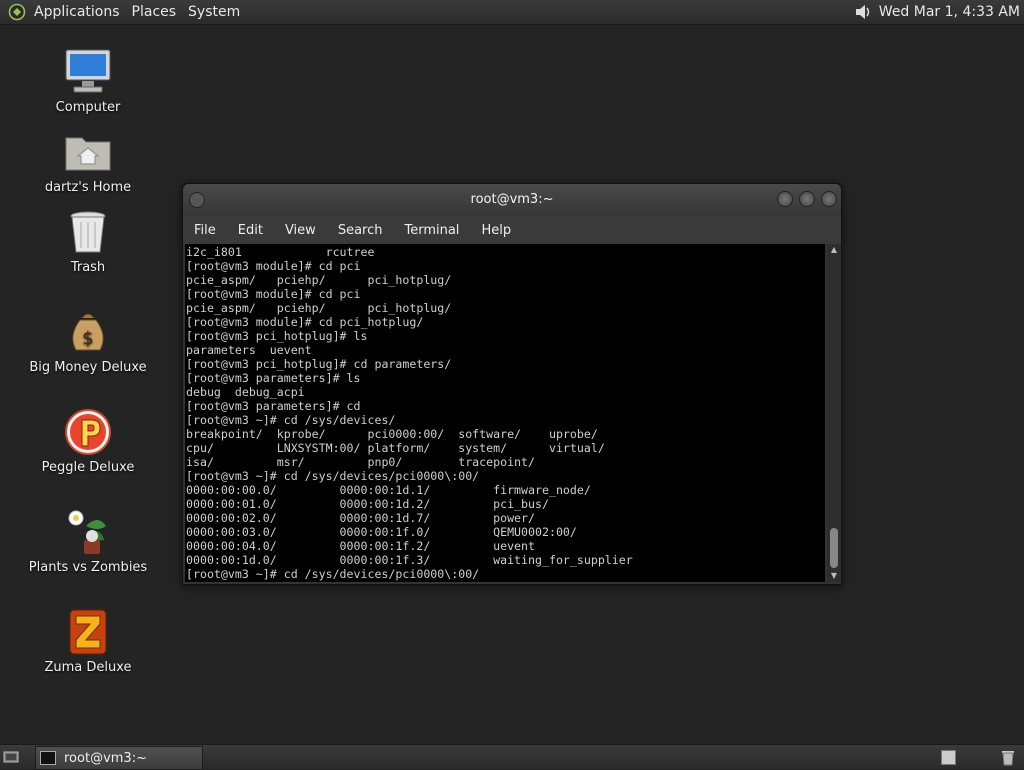  Describe the element at coordinates (834, 250) in the screenshot. I see `scroll-up-icon: ▲` at that location.